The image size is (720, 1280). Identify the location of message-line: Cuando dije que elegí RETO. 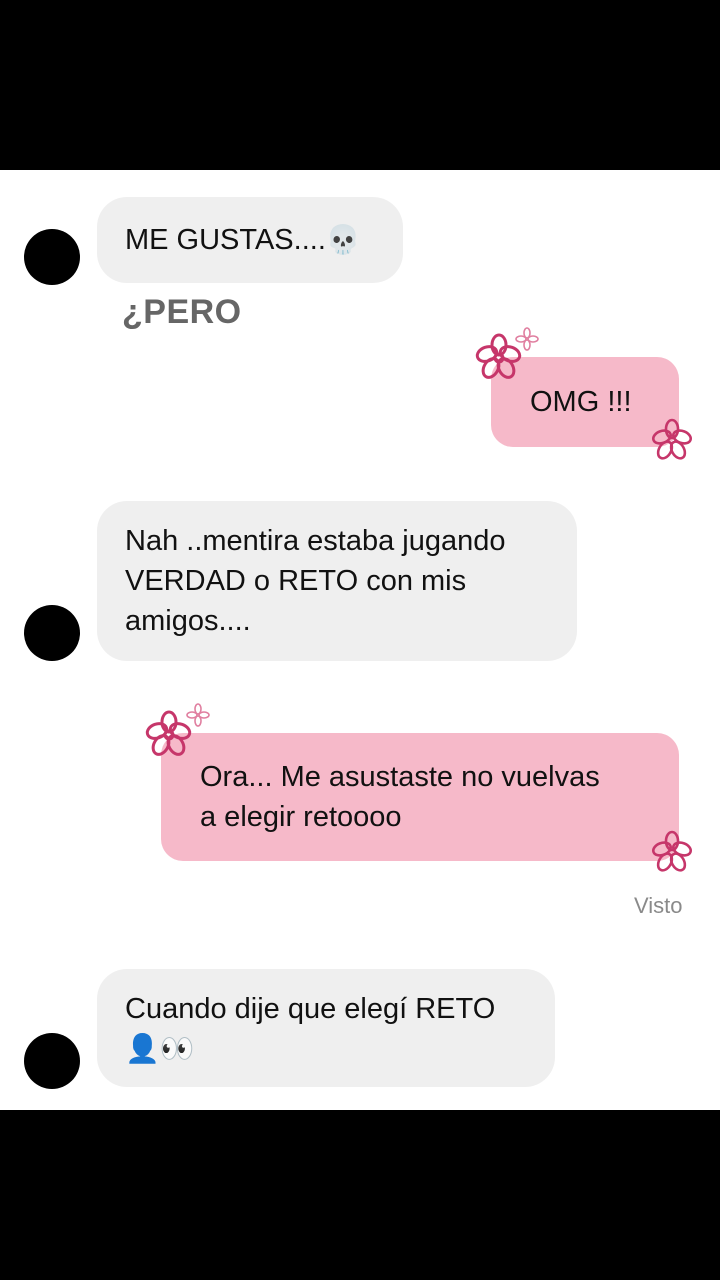
(310, 1009).